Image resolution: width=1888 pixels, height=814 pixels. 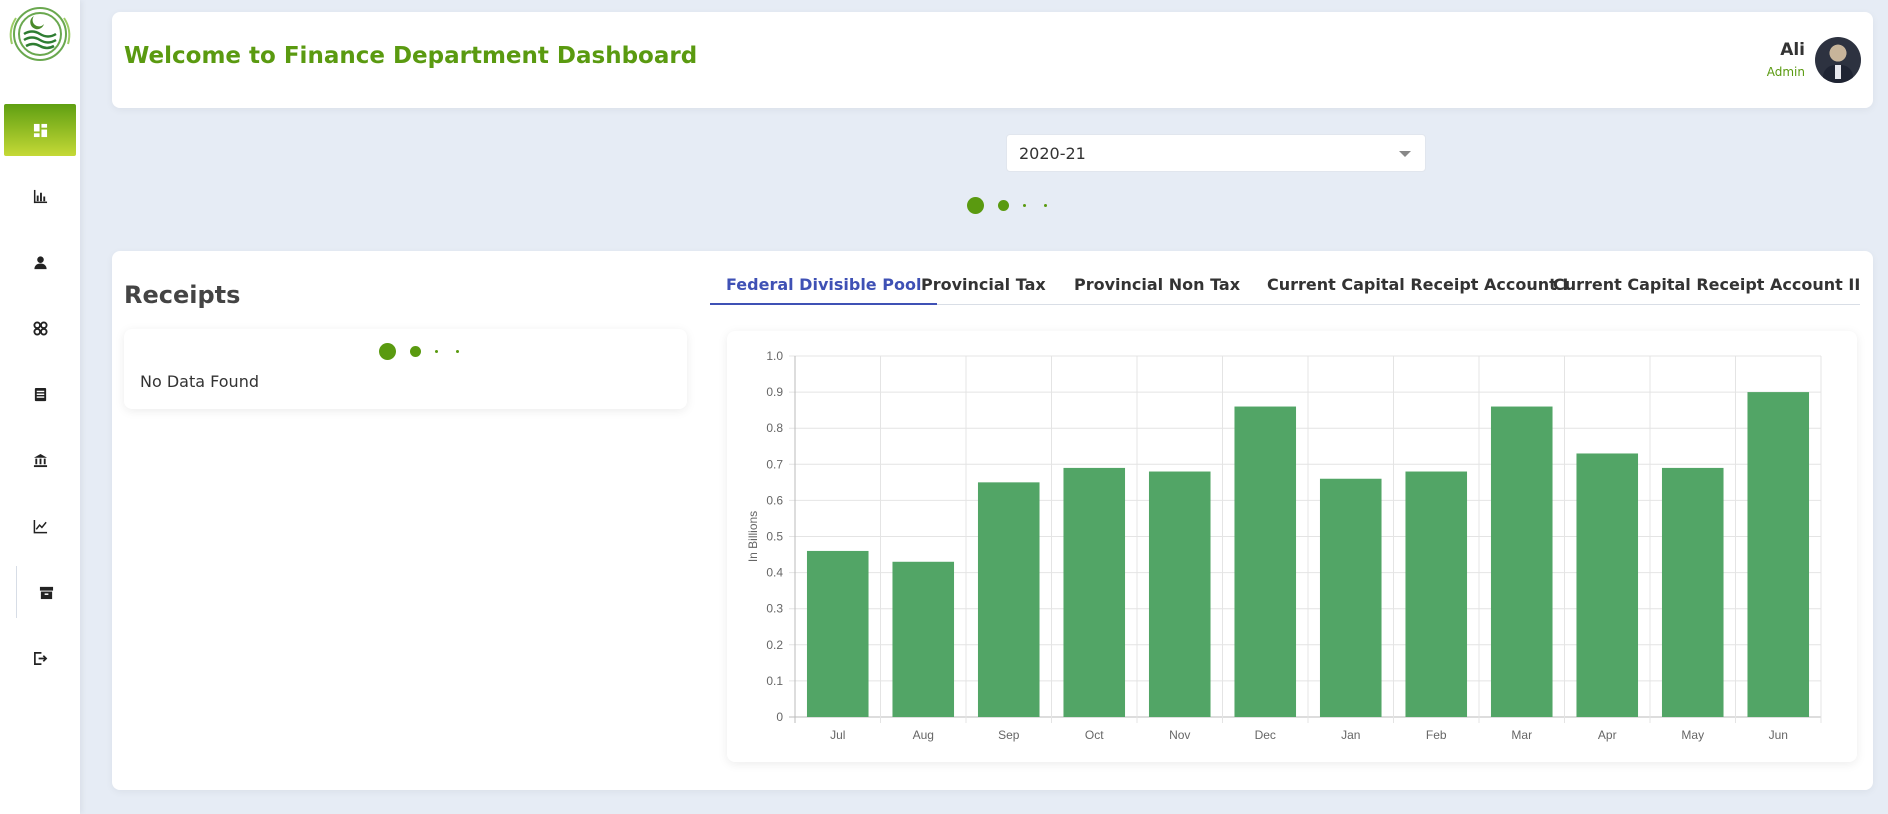 I want to click on year-select: 2020-21, so click(x=1216, y=153).